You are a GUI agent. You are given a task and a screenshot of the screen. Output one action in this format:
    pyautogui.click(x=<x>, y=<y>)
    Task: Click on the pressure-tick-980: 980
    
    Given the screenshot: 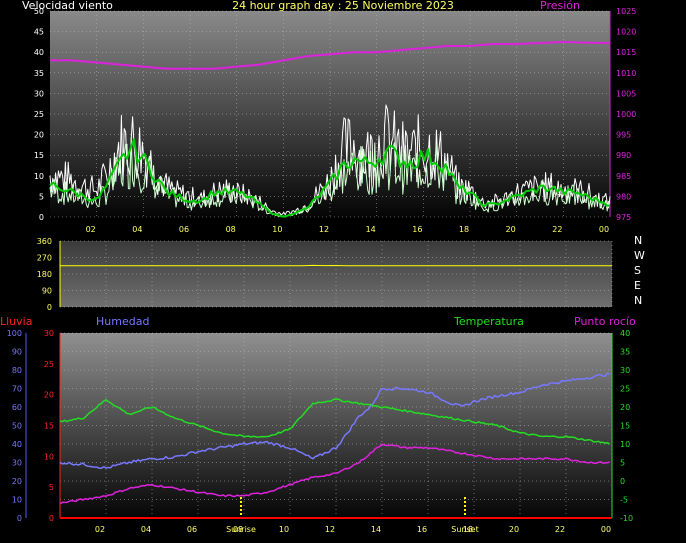 What is the action you would take?
    pyautogui.click(x=623, y=196)
    